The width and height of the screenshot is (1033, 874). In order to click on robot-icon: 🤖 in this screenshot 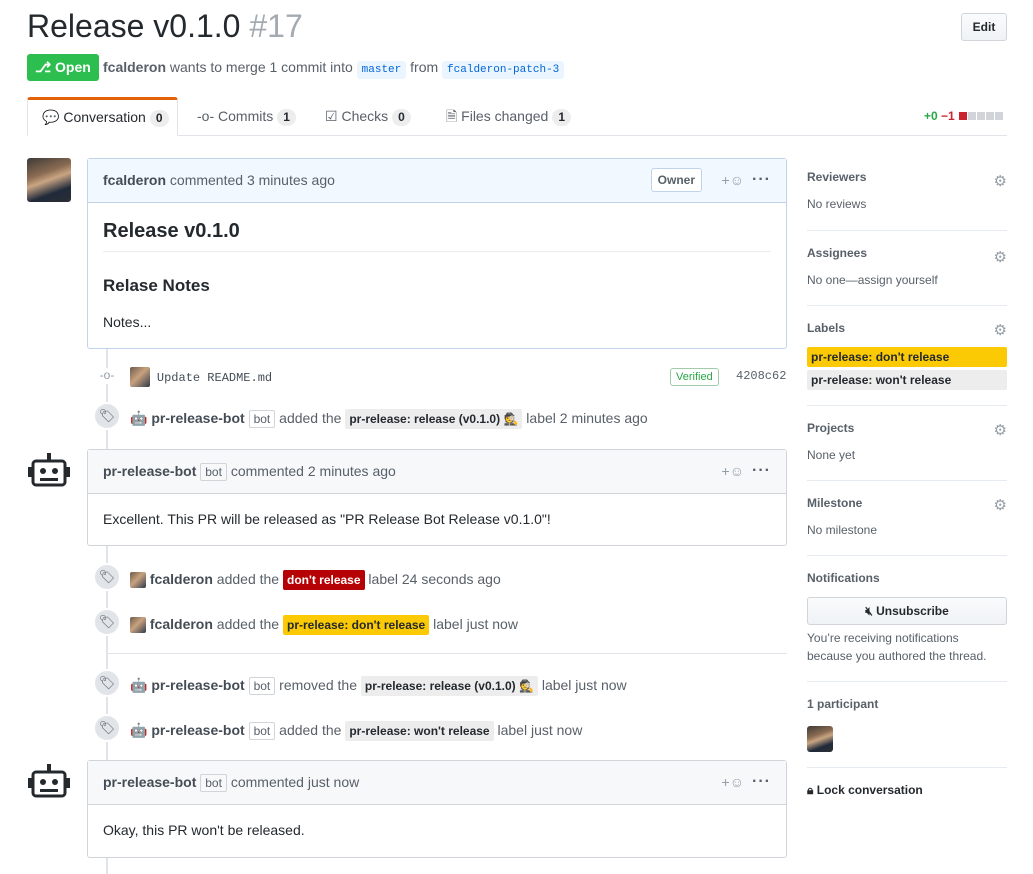, I will do `click(139, 418)`.